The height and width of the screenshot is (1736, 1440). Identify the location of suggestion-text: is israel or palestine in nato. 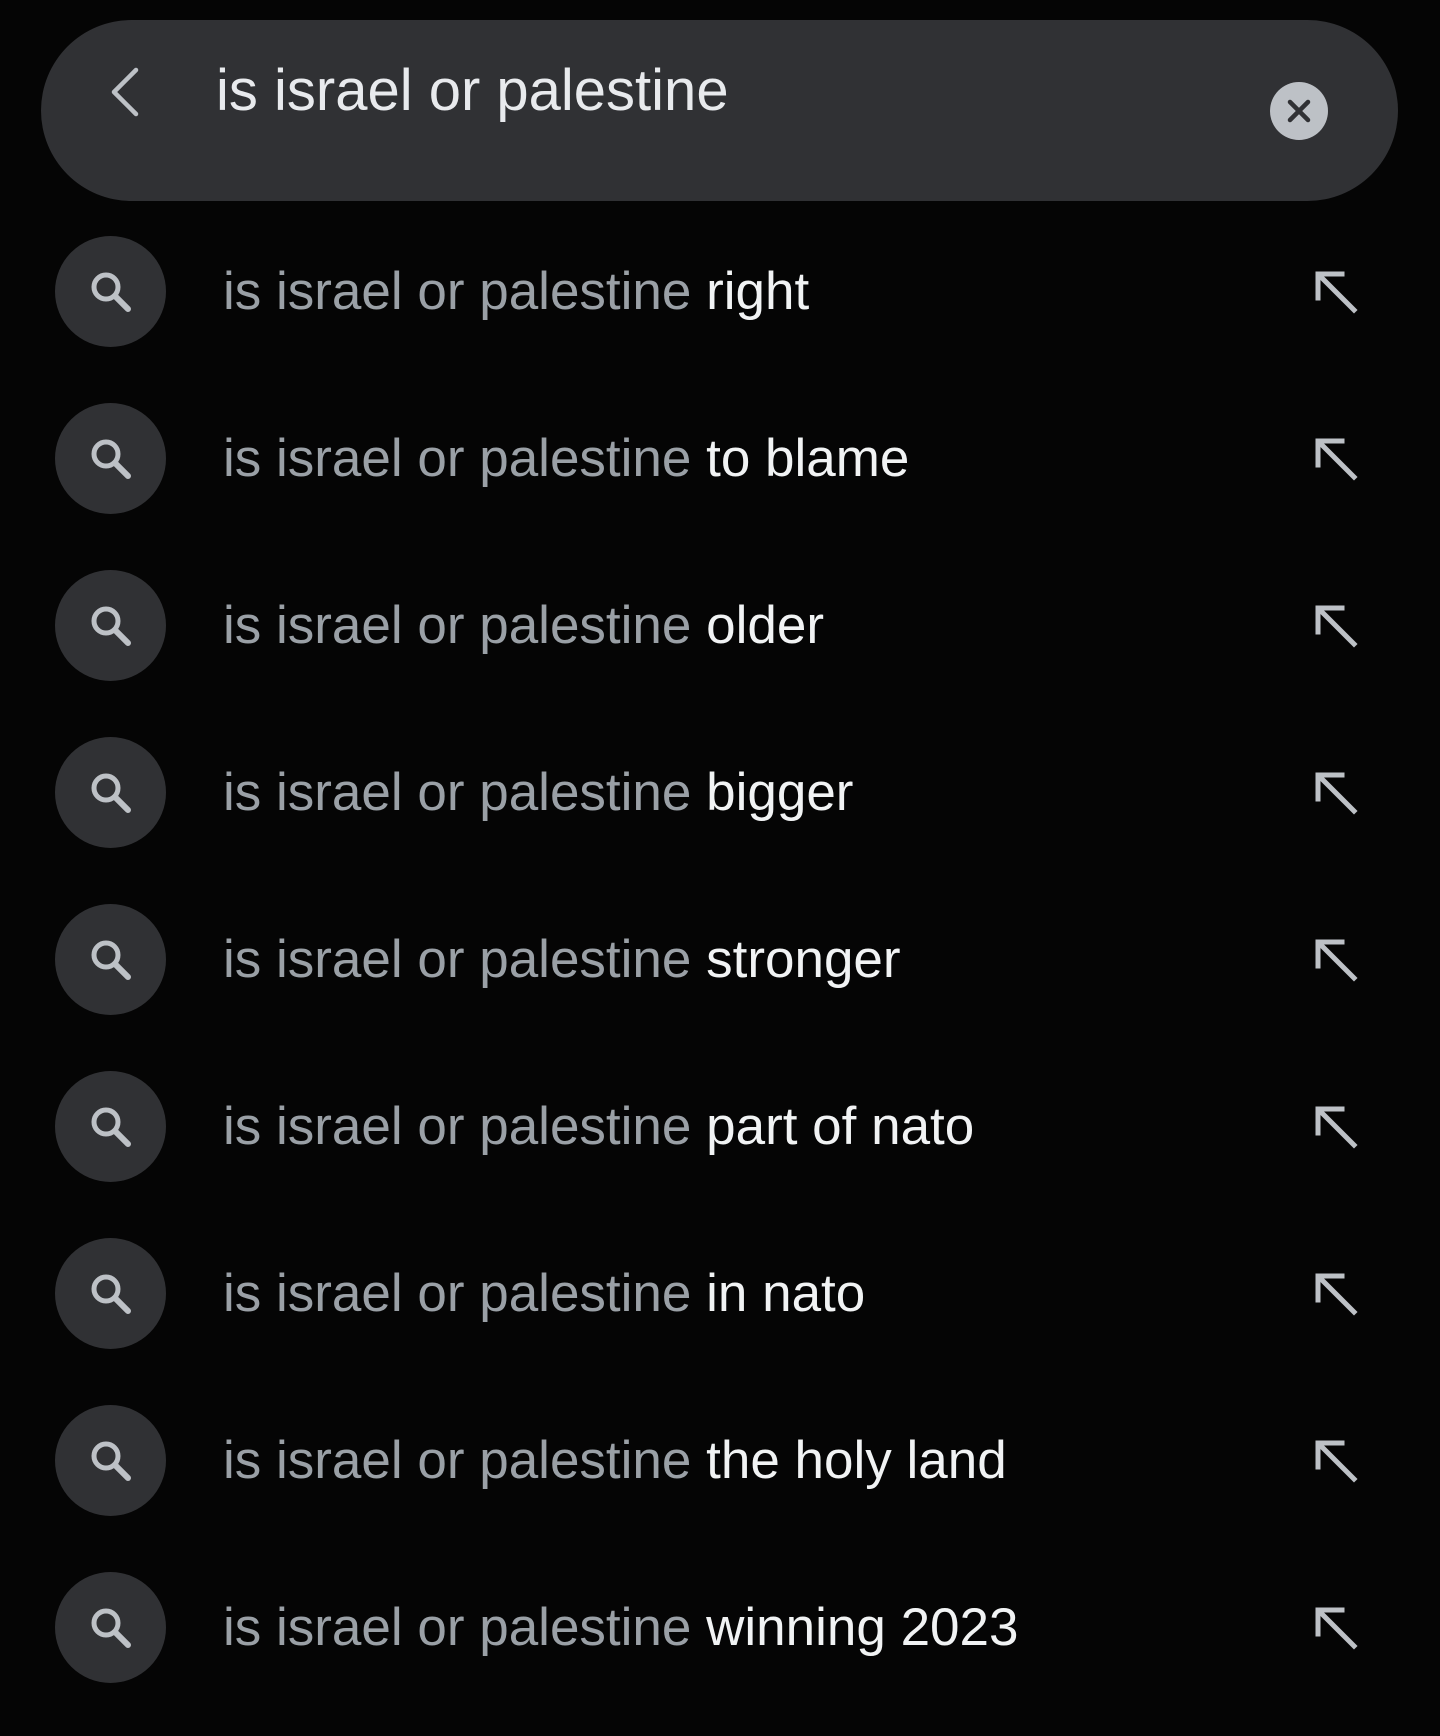
(544, 1294).